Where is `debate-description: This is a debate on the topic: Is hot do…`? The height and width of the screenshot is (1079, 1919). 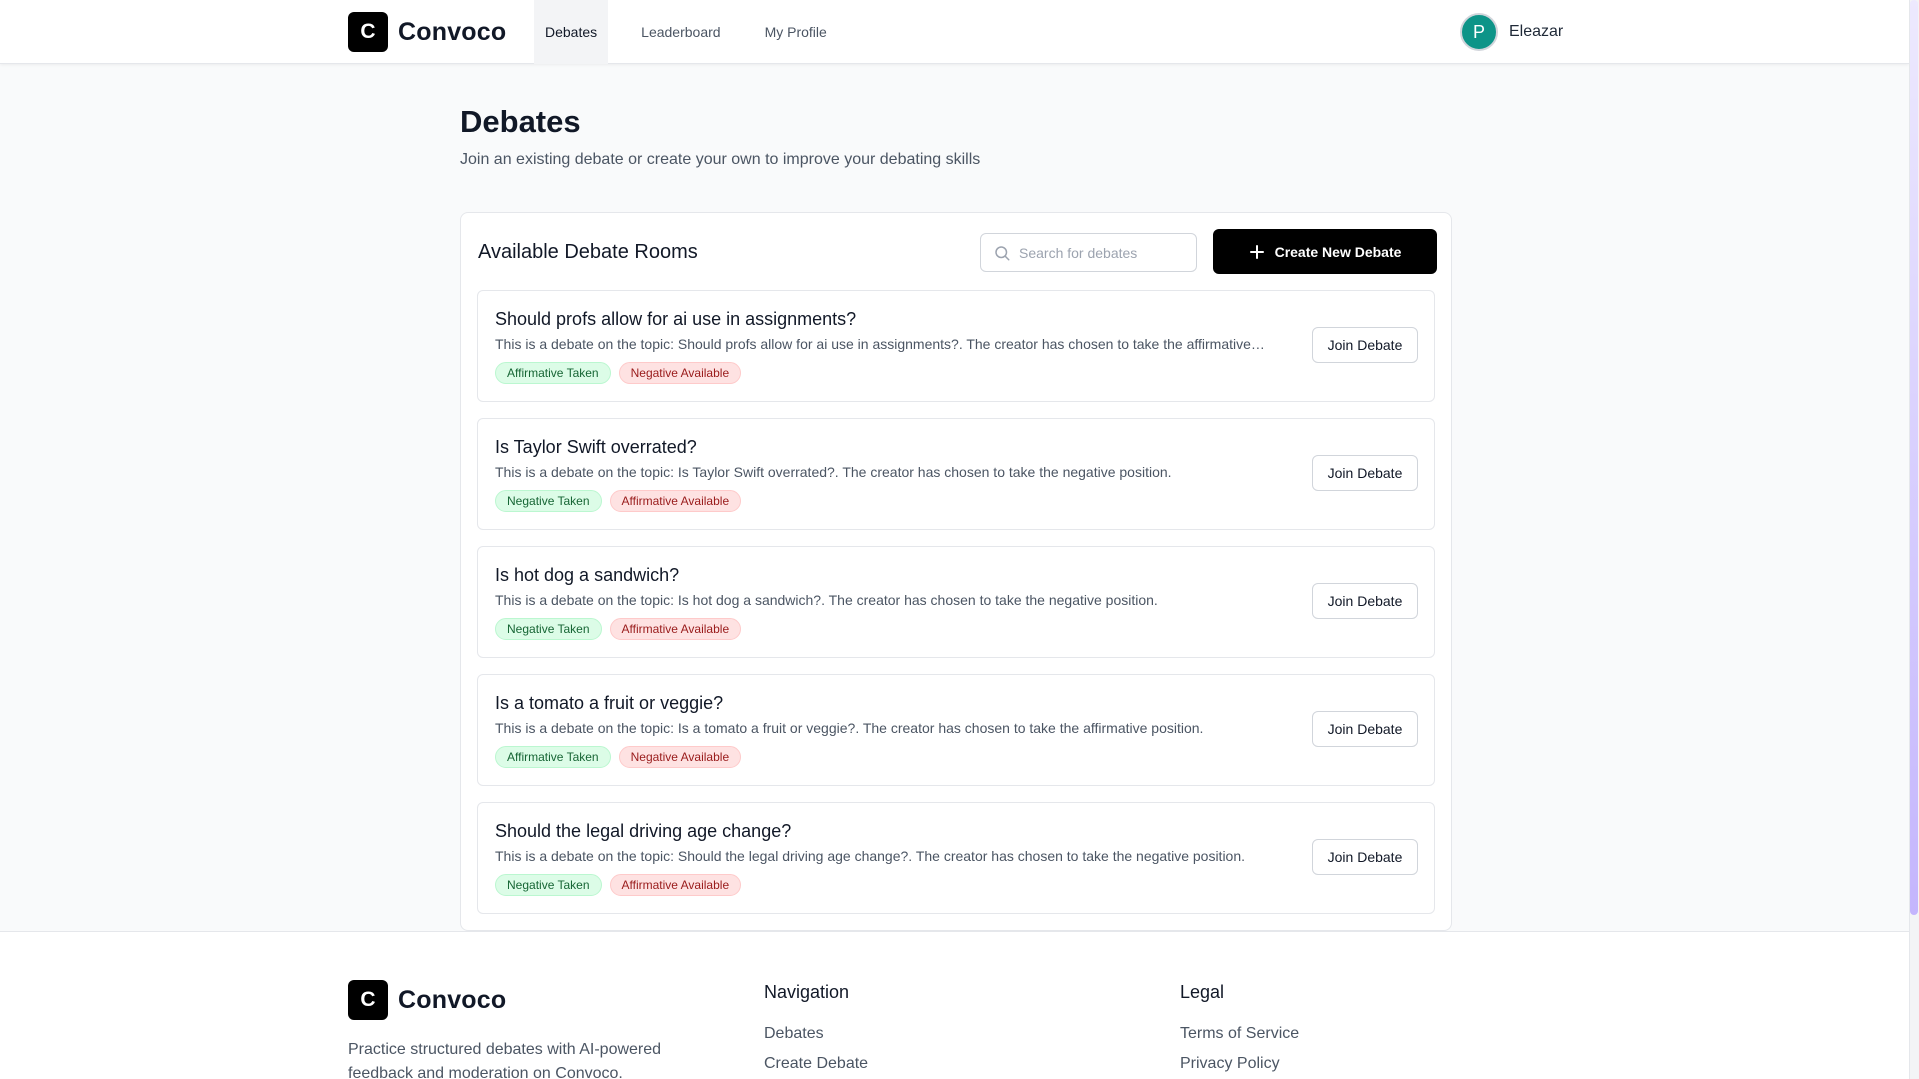 debate-description: This is a debate on the topic: Is hot do… is located at coordinates (826, 600).